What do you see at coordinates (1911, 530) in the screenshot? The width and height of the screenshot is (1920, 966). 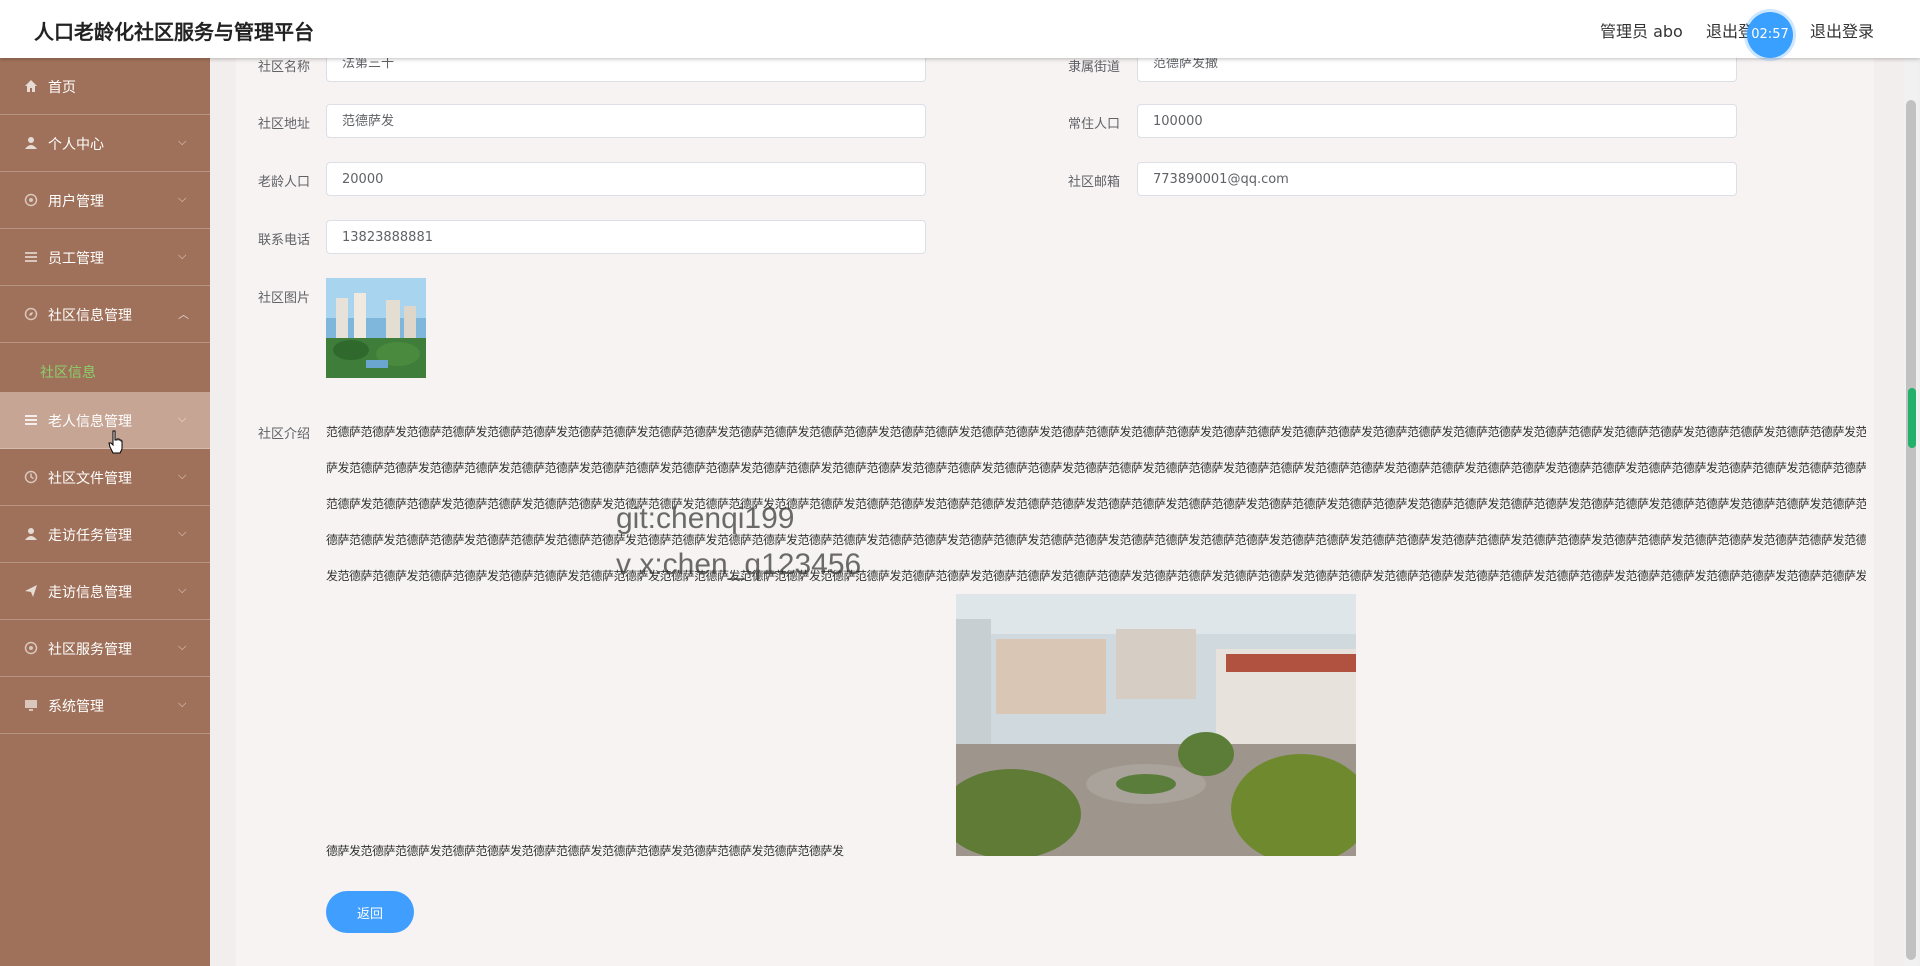 I see `scrollbar-thumb` at bounding box center [1911, 530].